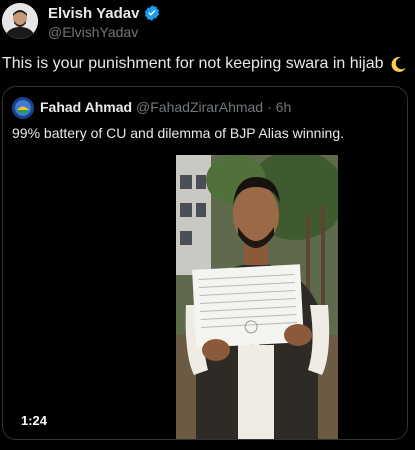 The height and width of the screenshot is (450, 415). Describe the element at coordinates (34, 420) in the screenshot. I see `video-duration: 1:24` at that location.